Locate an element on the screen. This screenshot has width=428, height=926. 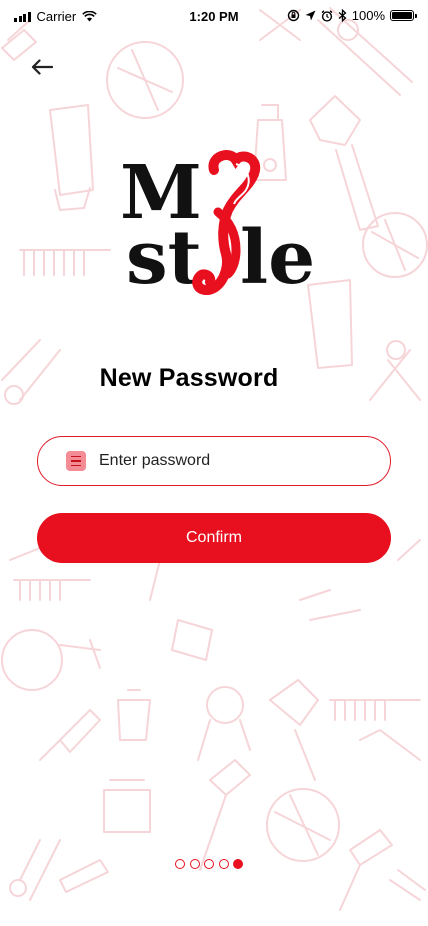
arrow-left-icon is located at coordinates (42, 67).